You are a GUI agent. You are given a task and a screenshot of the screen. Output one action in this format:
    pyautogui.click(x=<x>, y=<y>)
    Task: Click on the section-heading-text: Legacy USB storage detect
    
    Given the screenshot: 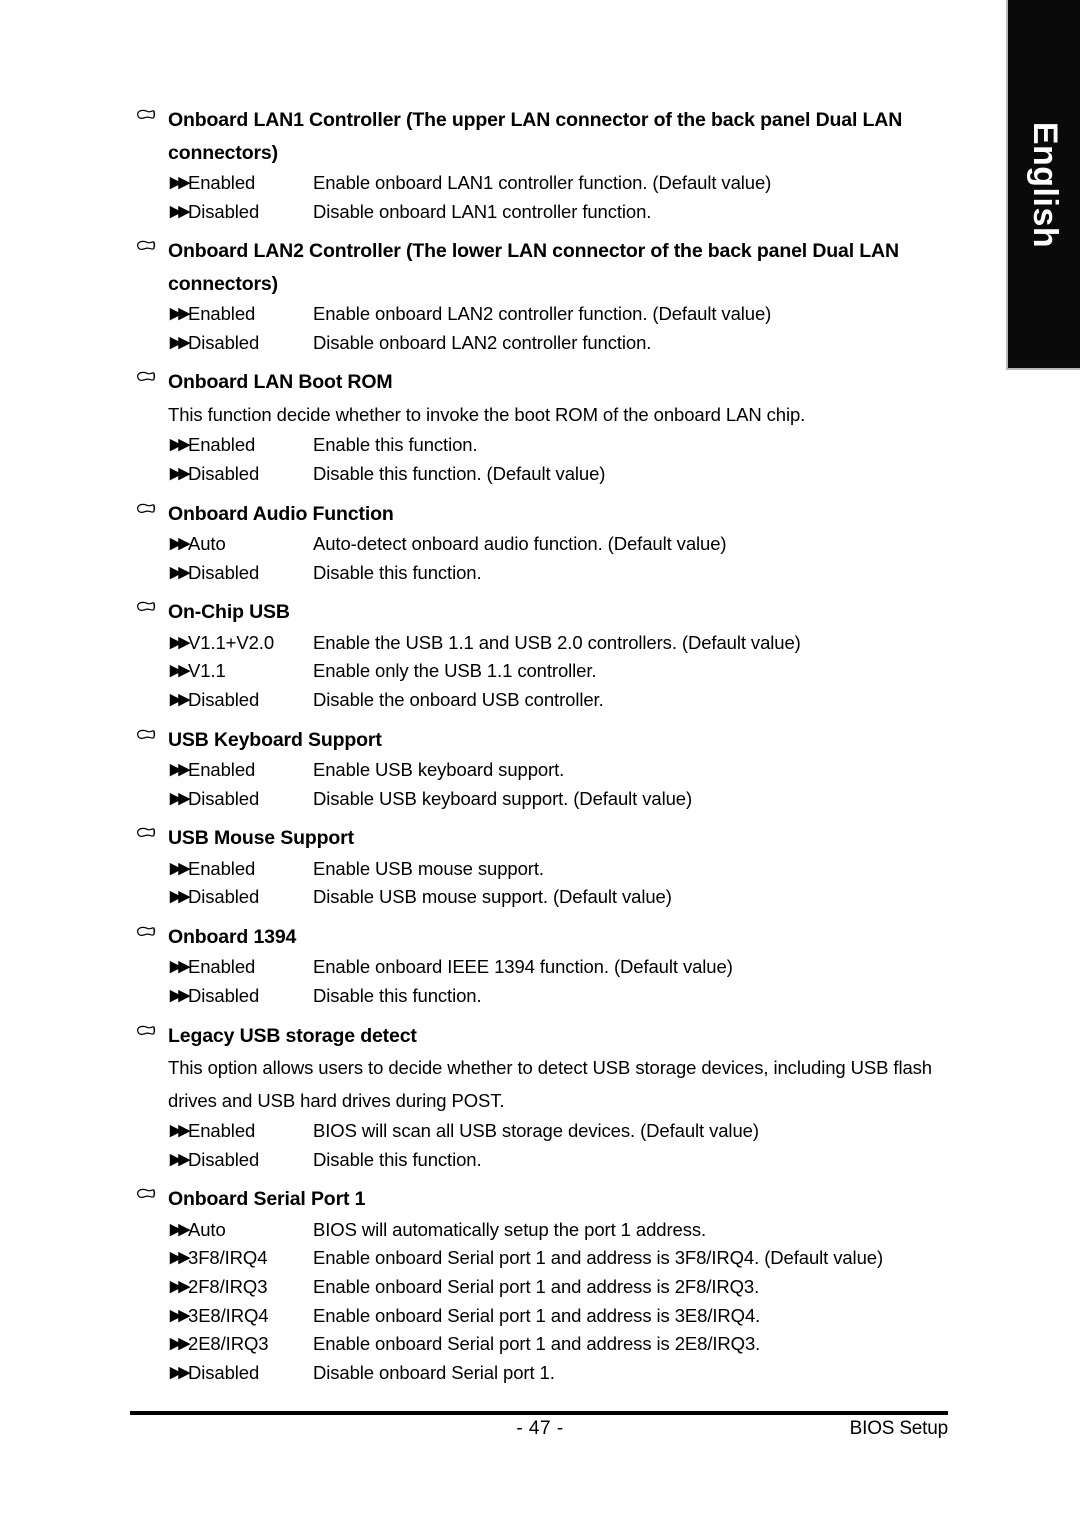 What is the action you would take?
    pyautogui.click(x=292, y=1035)
    